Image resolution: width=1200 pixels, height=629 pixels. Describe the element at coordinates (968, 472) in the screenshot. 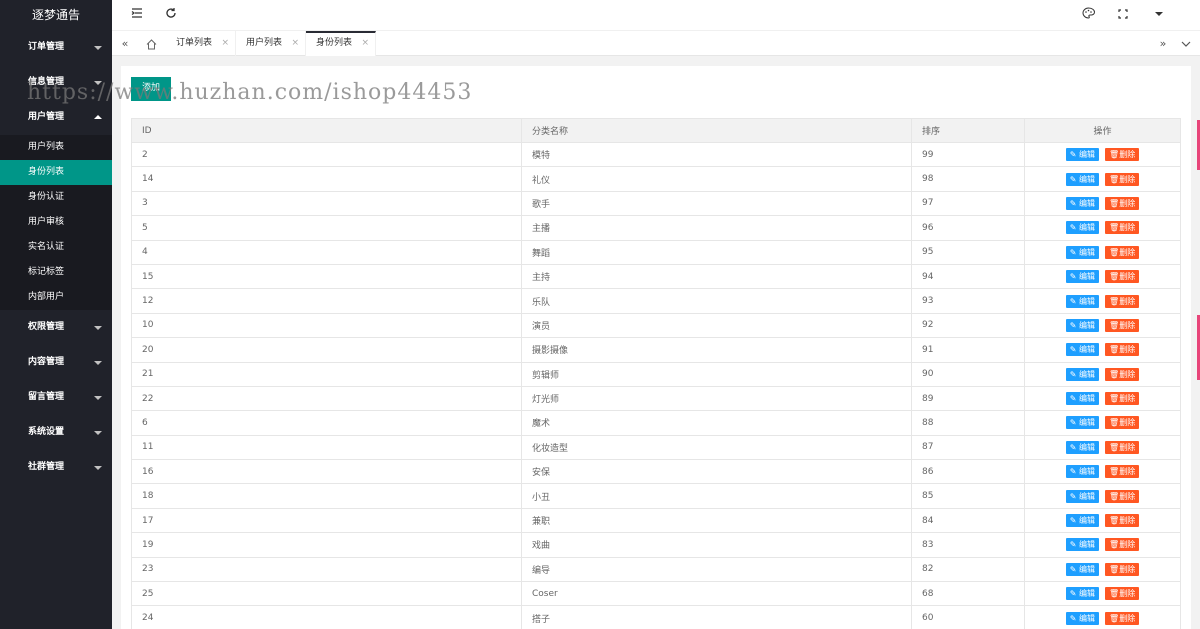

I see `cell-sort: 86` at that location.